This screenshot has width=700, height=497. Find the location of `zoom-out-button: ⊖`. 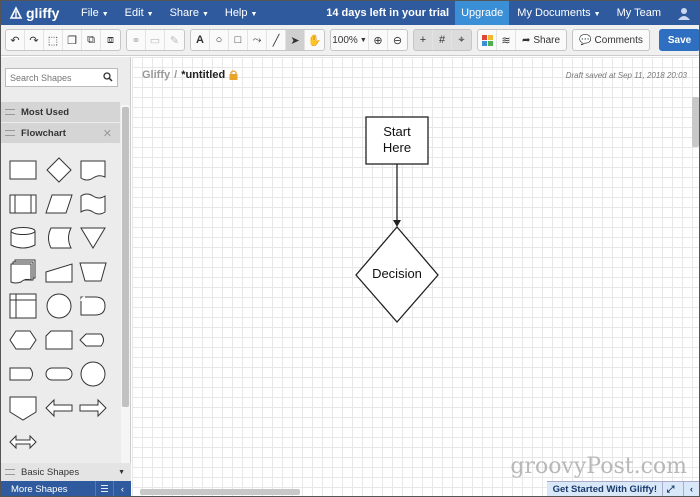

zoom-out-button: ⊖ is located at coordinates (397, 40).